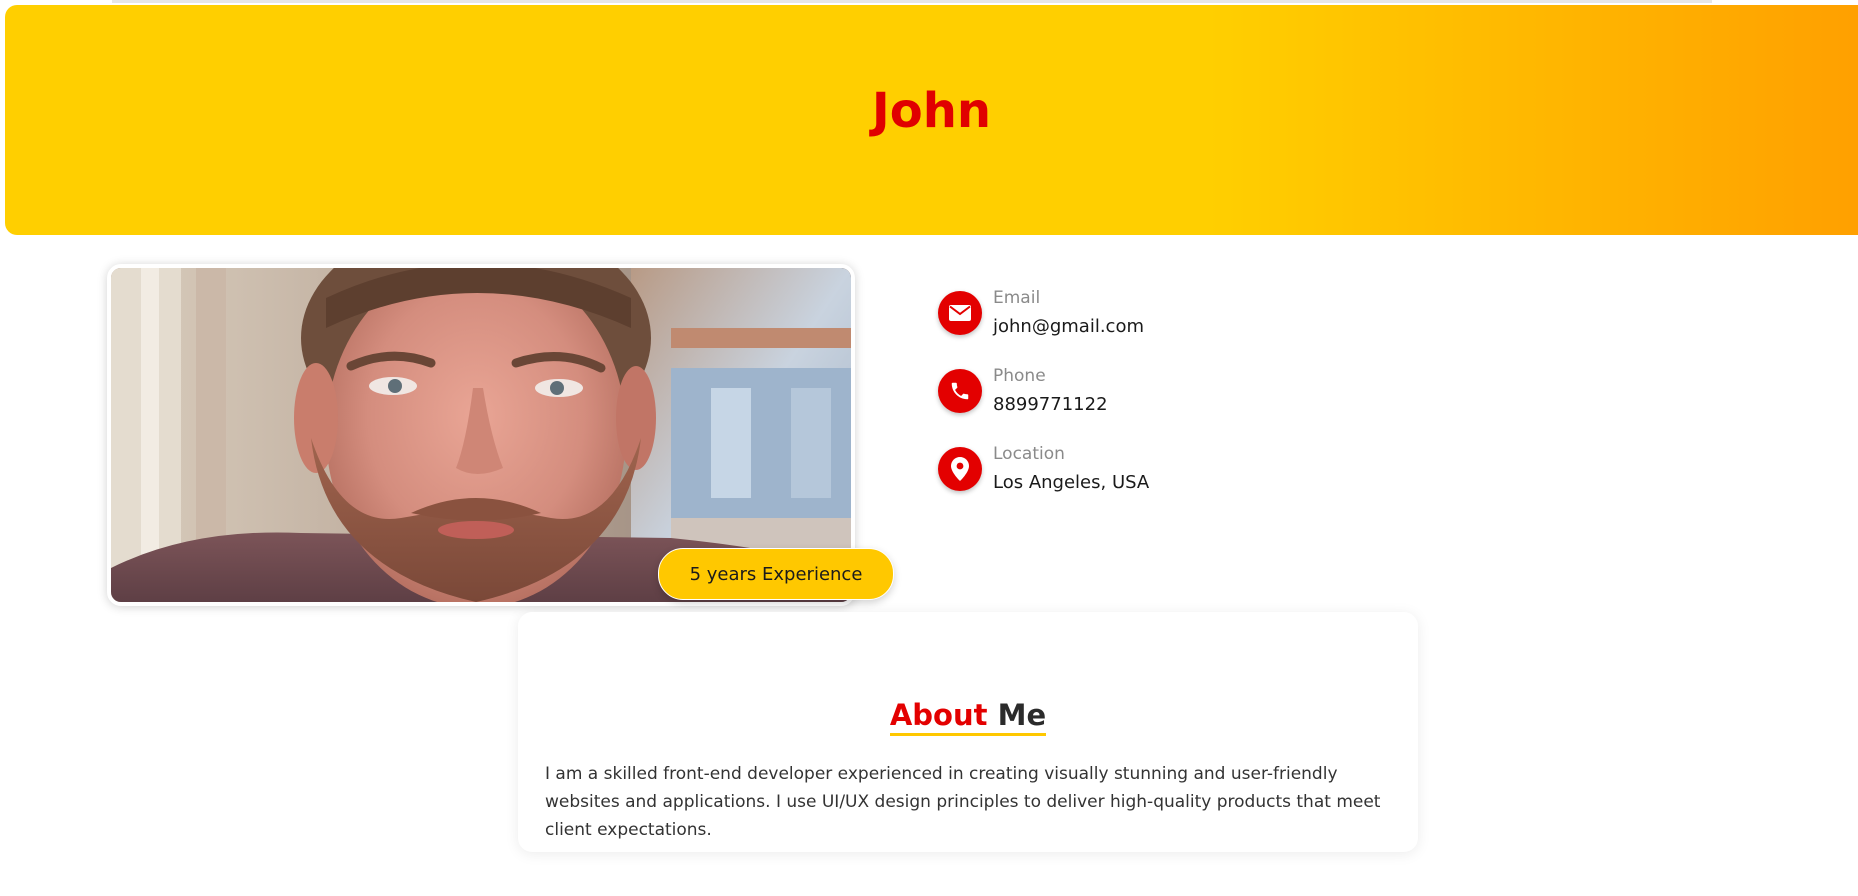 The height and width of the screenshot is (896, 1858). I want to click on about-heading-accent: About, so click(938, 715).